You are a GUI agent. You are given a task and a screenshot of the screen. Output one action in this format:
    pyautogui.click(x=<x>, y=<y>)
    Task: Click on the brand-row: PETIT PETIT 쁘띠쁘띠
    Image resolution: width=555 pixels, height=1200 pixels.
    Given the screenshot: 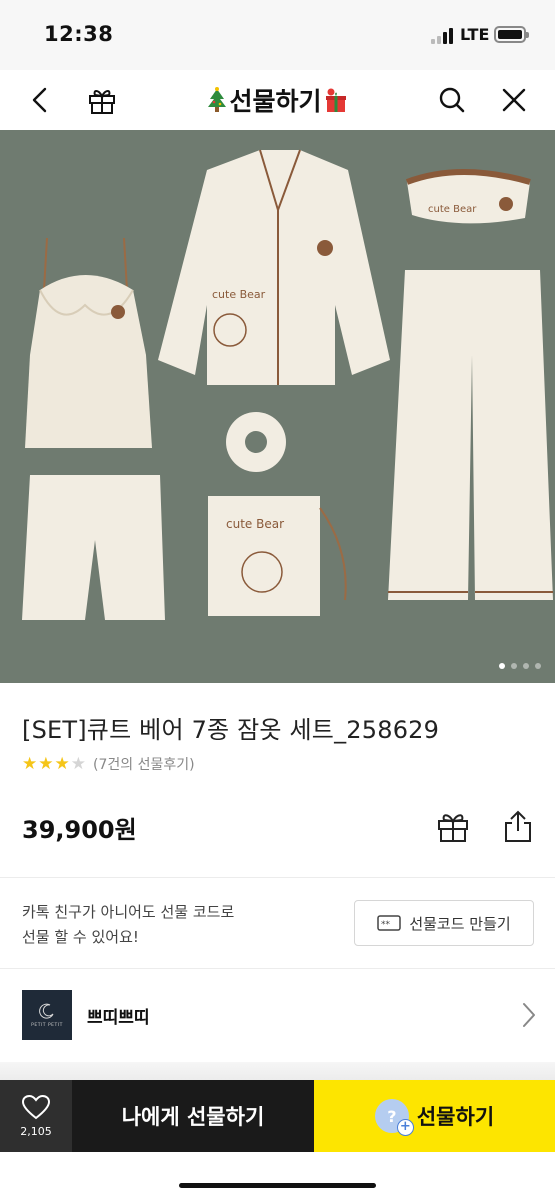 What is the action you would take?
    pyautogui.click(x=277, y=1015)
    